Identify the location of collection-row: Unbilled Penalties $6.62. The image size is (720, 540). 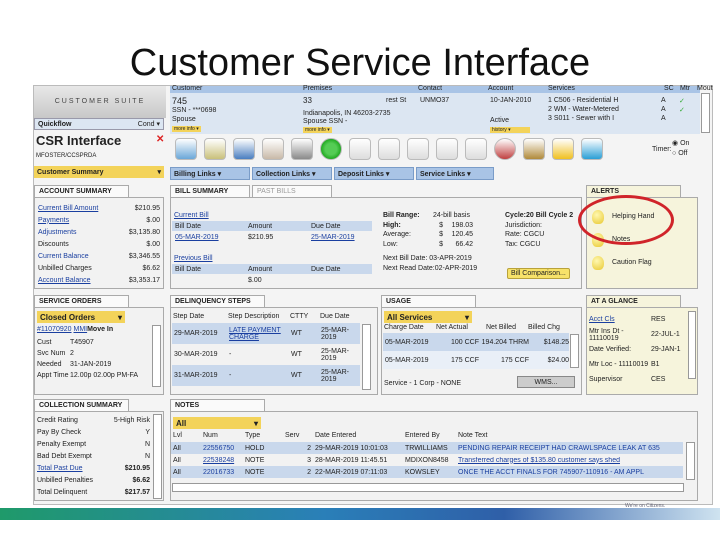
(93, 480).